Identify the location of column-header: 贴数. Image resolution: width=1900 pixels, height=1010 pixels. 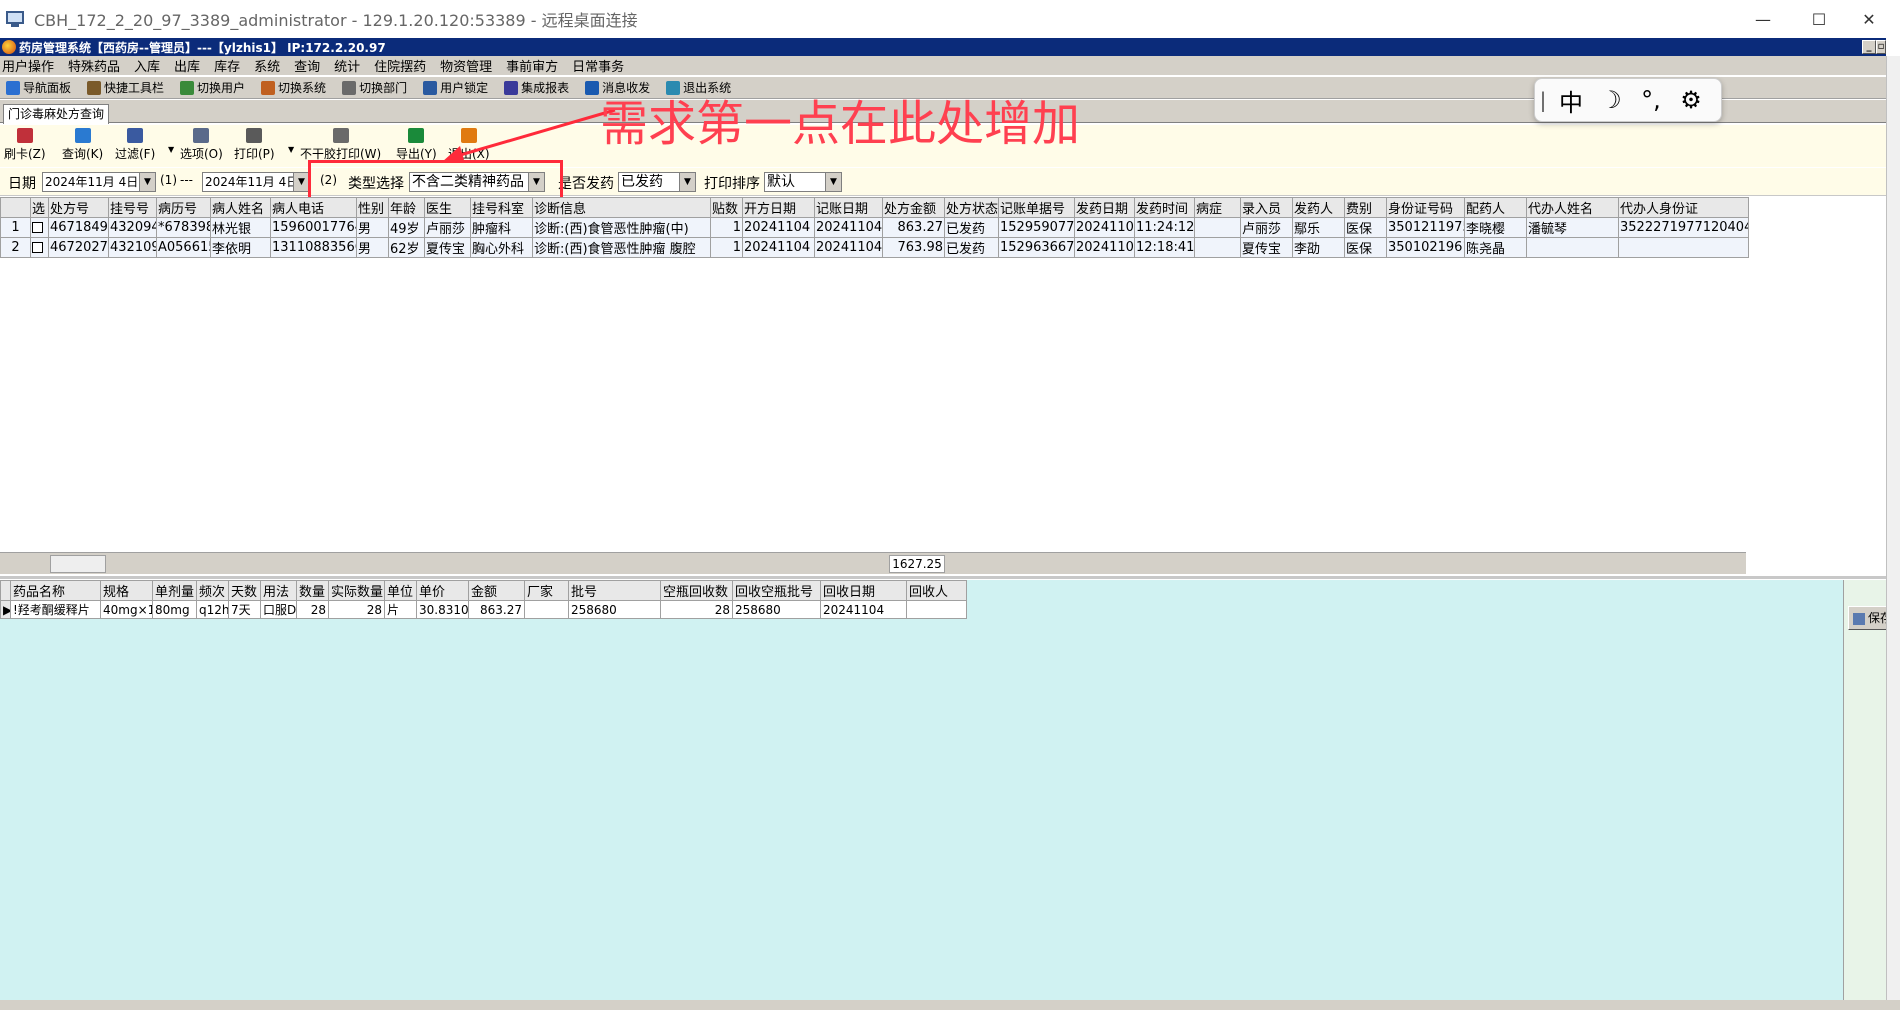
(726, 207).